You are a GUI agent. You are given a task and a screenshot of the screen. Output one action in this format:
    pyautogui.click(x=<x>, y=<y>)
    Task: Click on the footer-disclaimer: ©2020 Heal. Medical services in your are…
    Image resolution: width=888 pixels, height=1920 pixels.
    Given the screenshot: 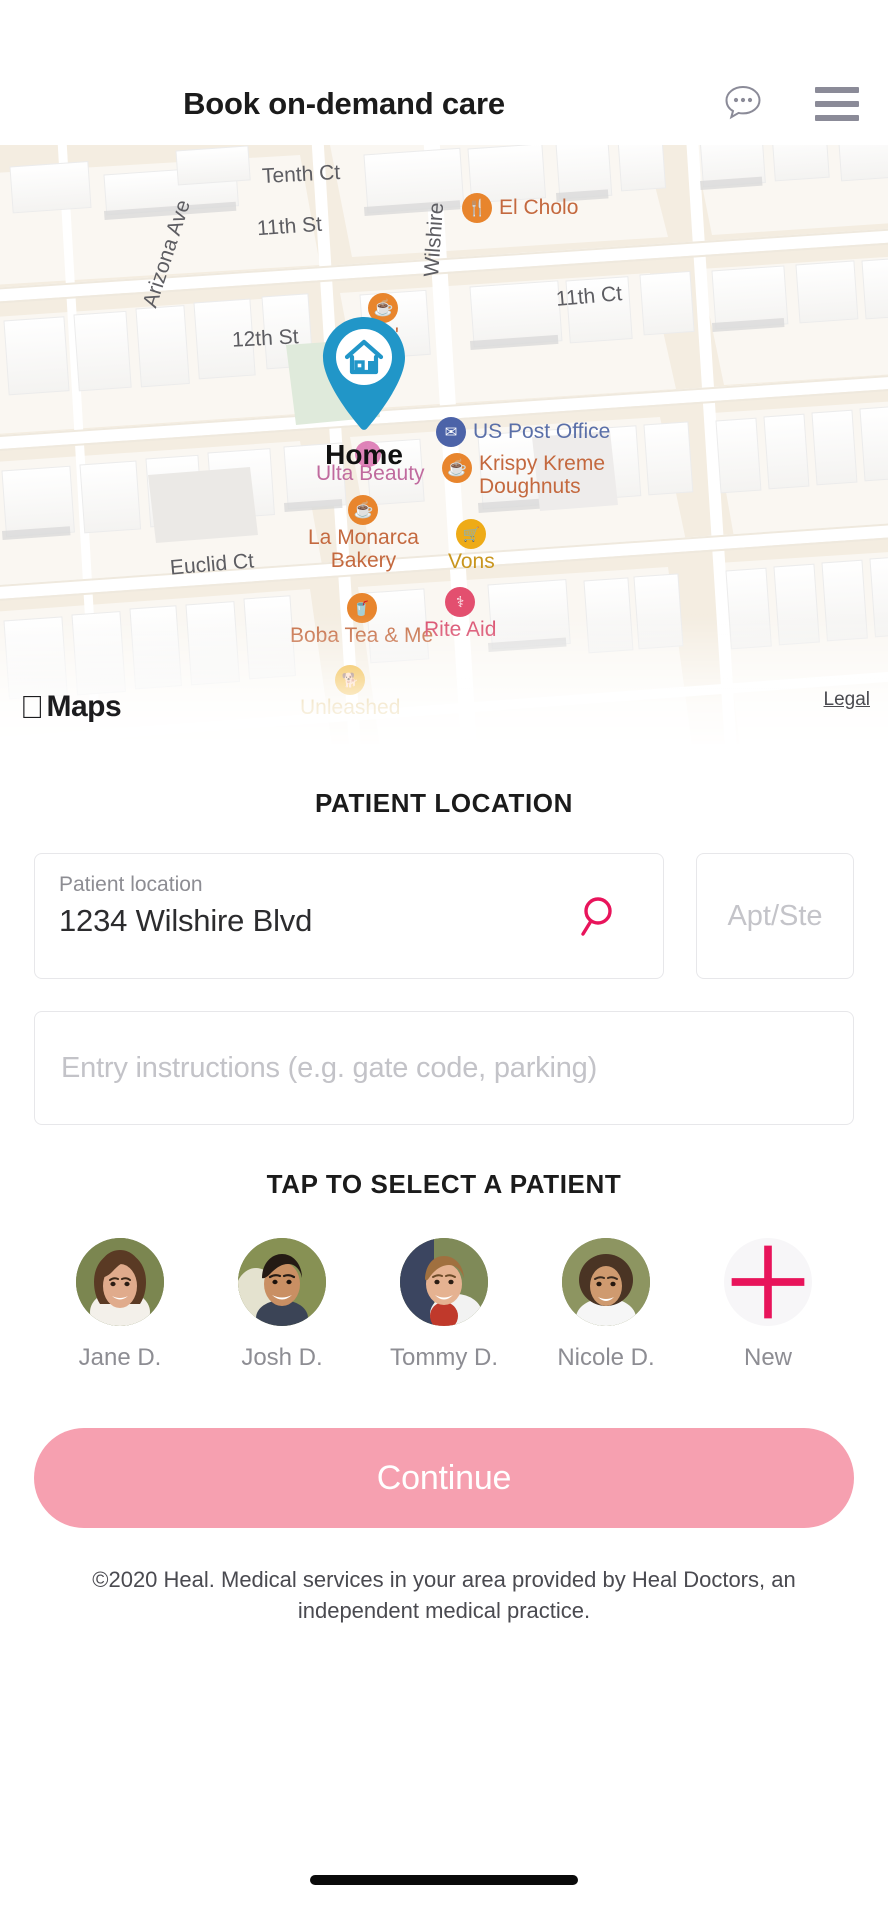 What is the action you would take?
    pyautogui.click(x=444, y=1595)
    